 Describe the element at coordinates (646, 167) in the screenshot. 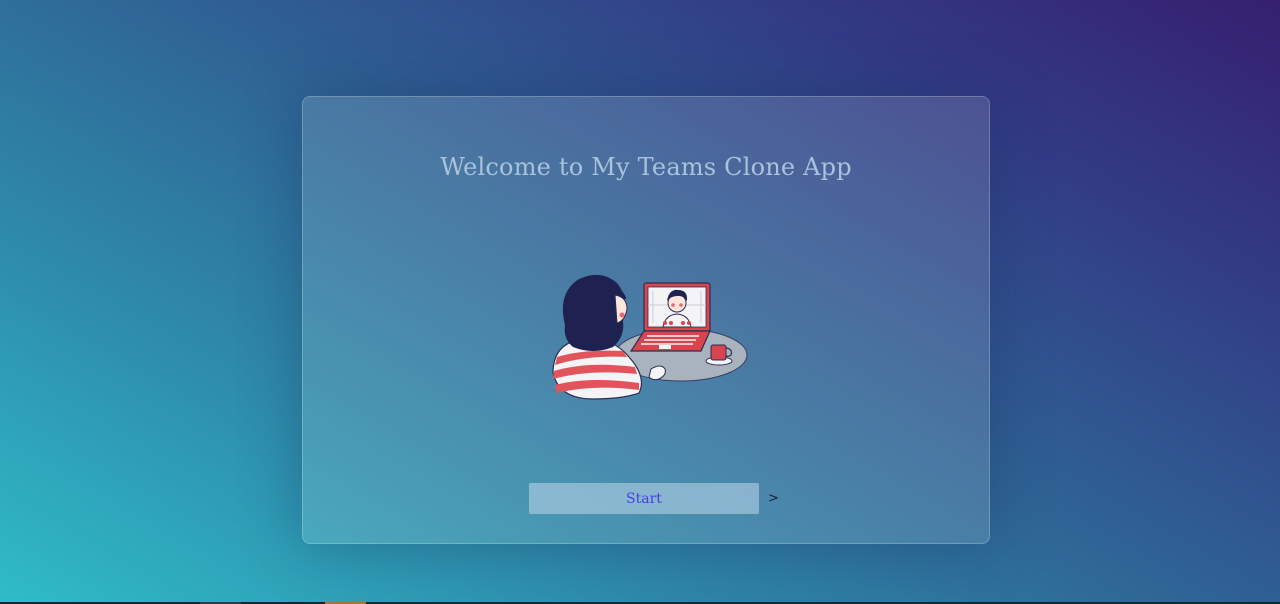

I see `page-title: Welcome to My Teams Clone App` at that location.